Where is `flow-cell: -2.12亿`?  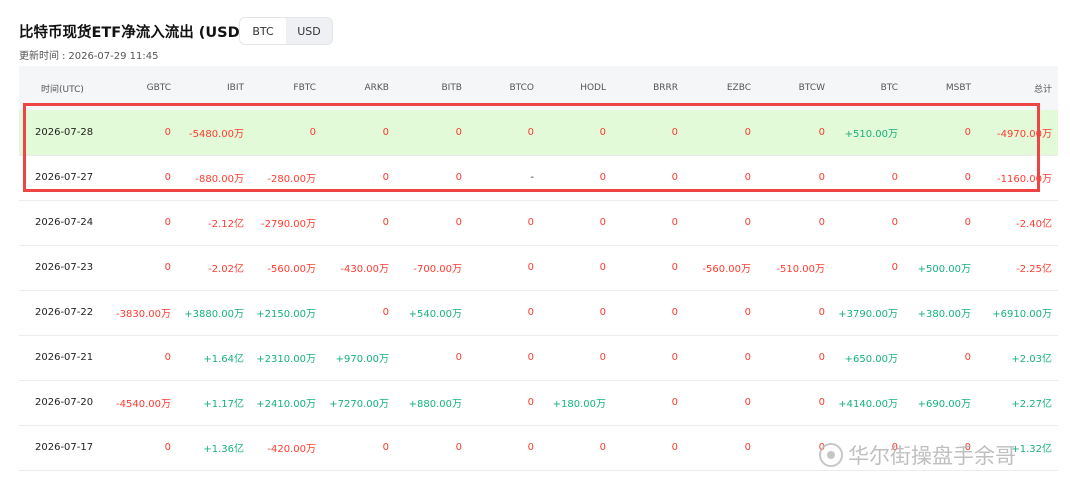
flow-cell: -2.12亿 is located at coordinates (226, 224).